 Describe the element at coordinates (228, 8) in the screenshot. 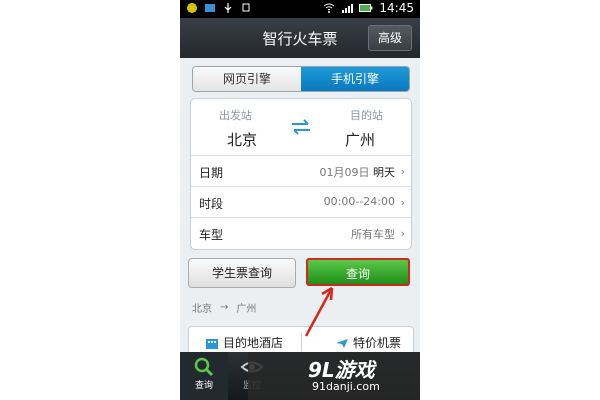

I see `usb-icon` at that location.